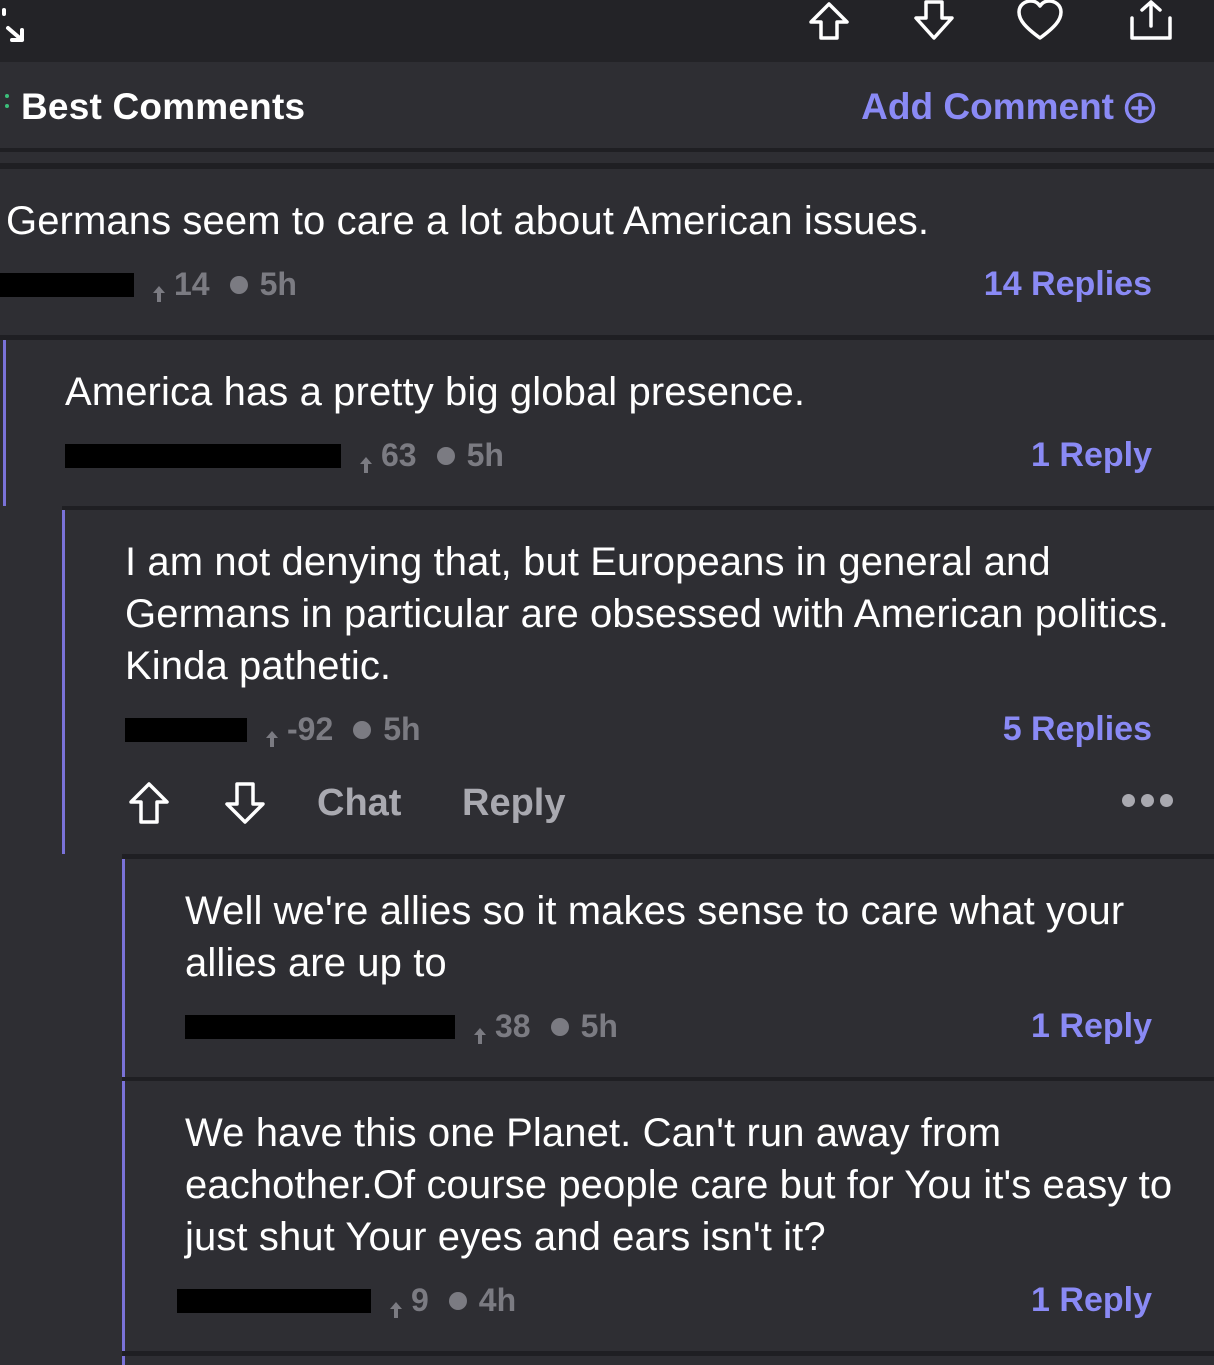 Image resolution: width=1214 pixels, height=1365 pixels. I want to click on vote-count: 63, so click(399, 455).